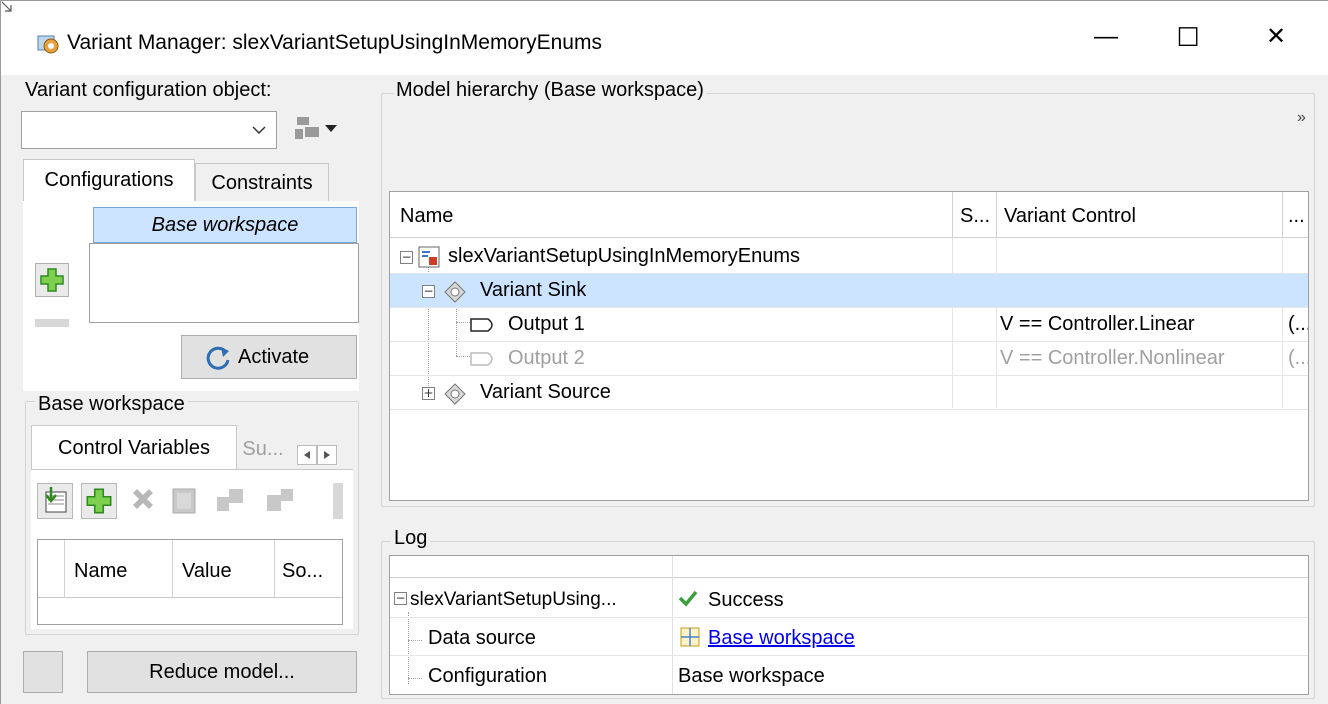  What do you see at coordinates (411, 538) in the screenshot?
I see `log-label: Log` at bounding box center [411, 538].